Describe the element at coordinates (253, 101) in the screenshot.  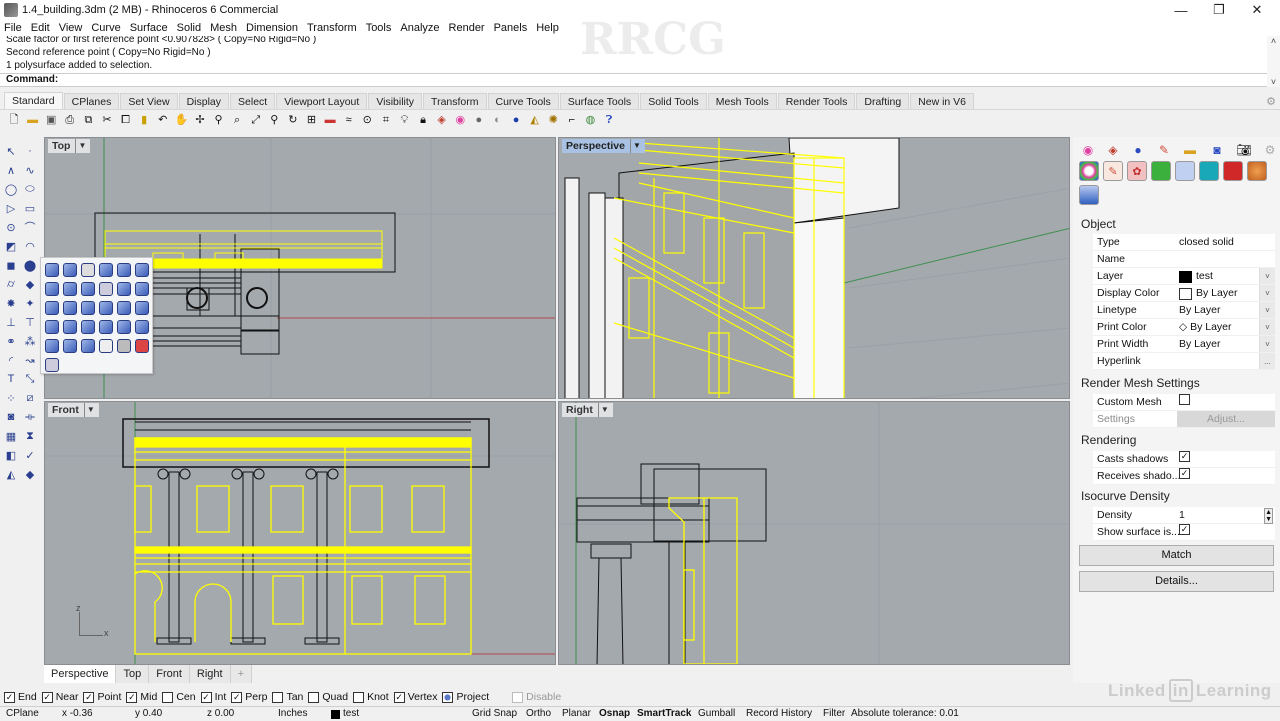
I see `tab-select: Select` at that location.